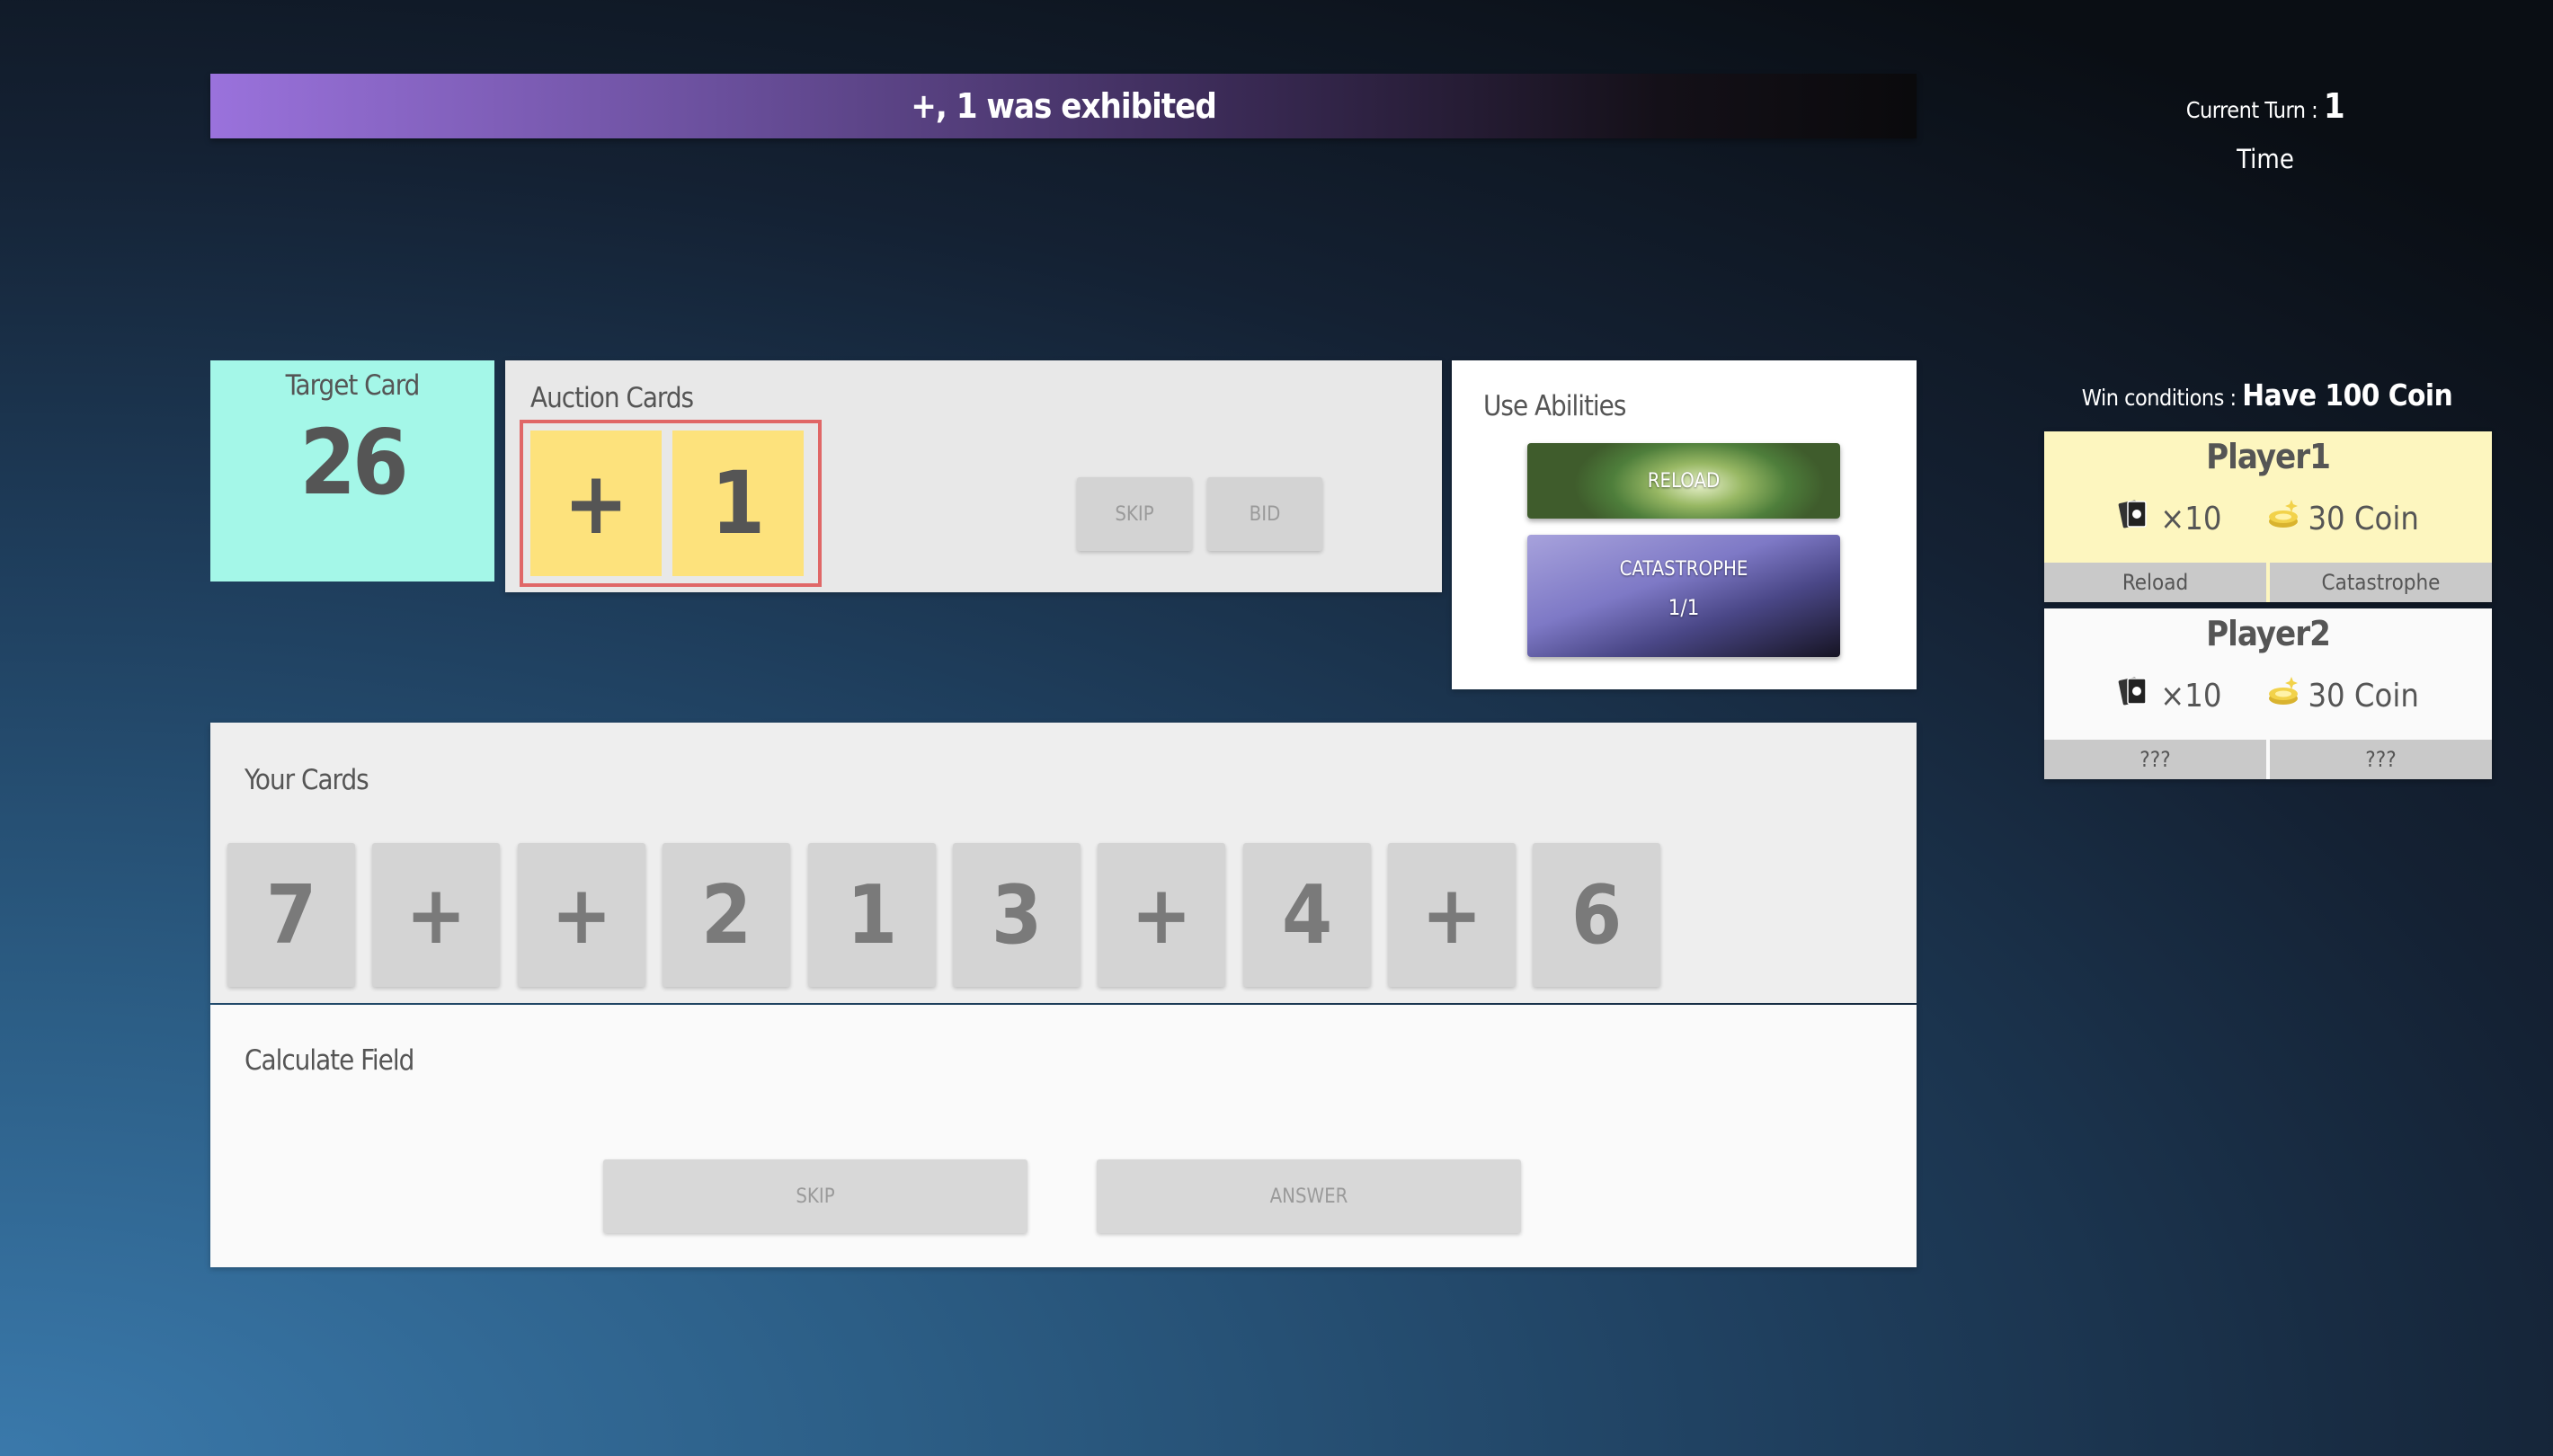 The image size is (2553, 1456). Describe the element at coordinates (2155, 582) in the screenshot. I see `player-ability-reload: Reload` at that location.